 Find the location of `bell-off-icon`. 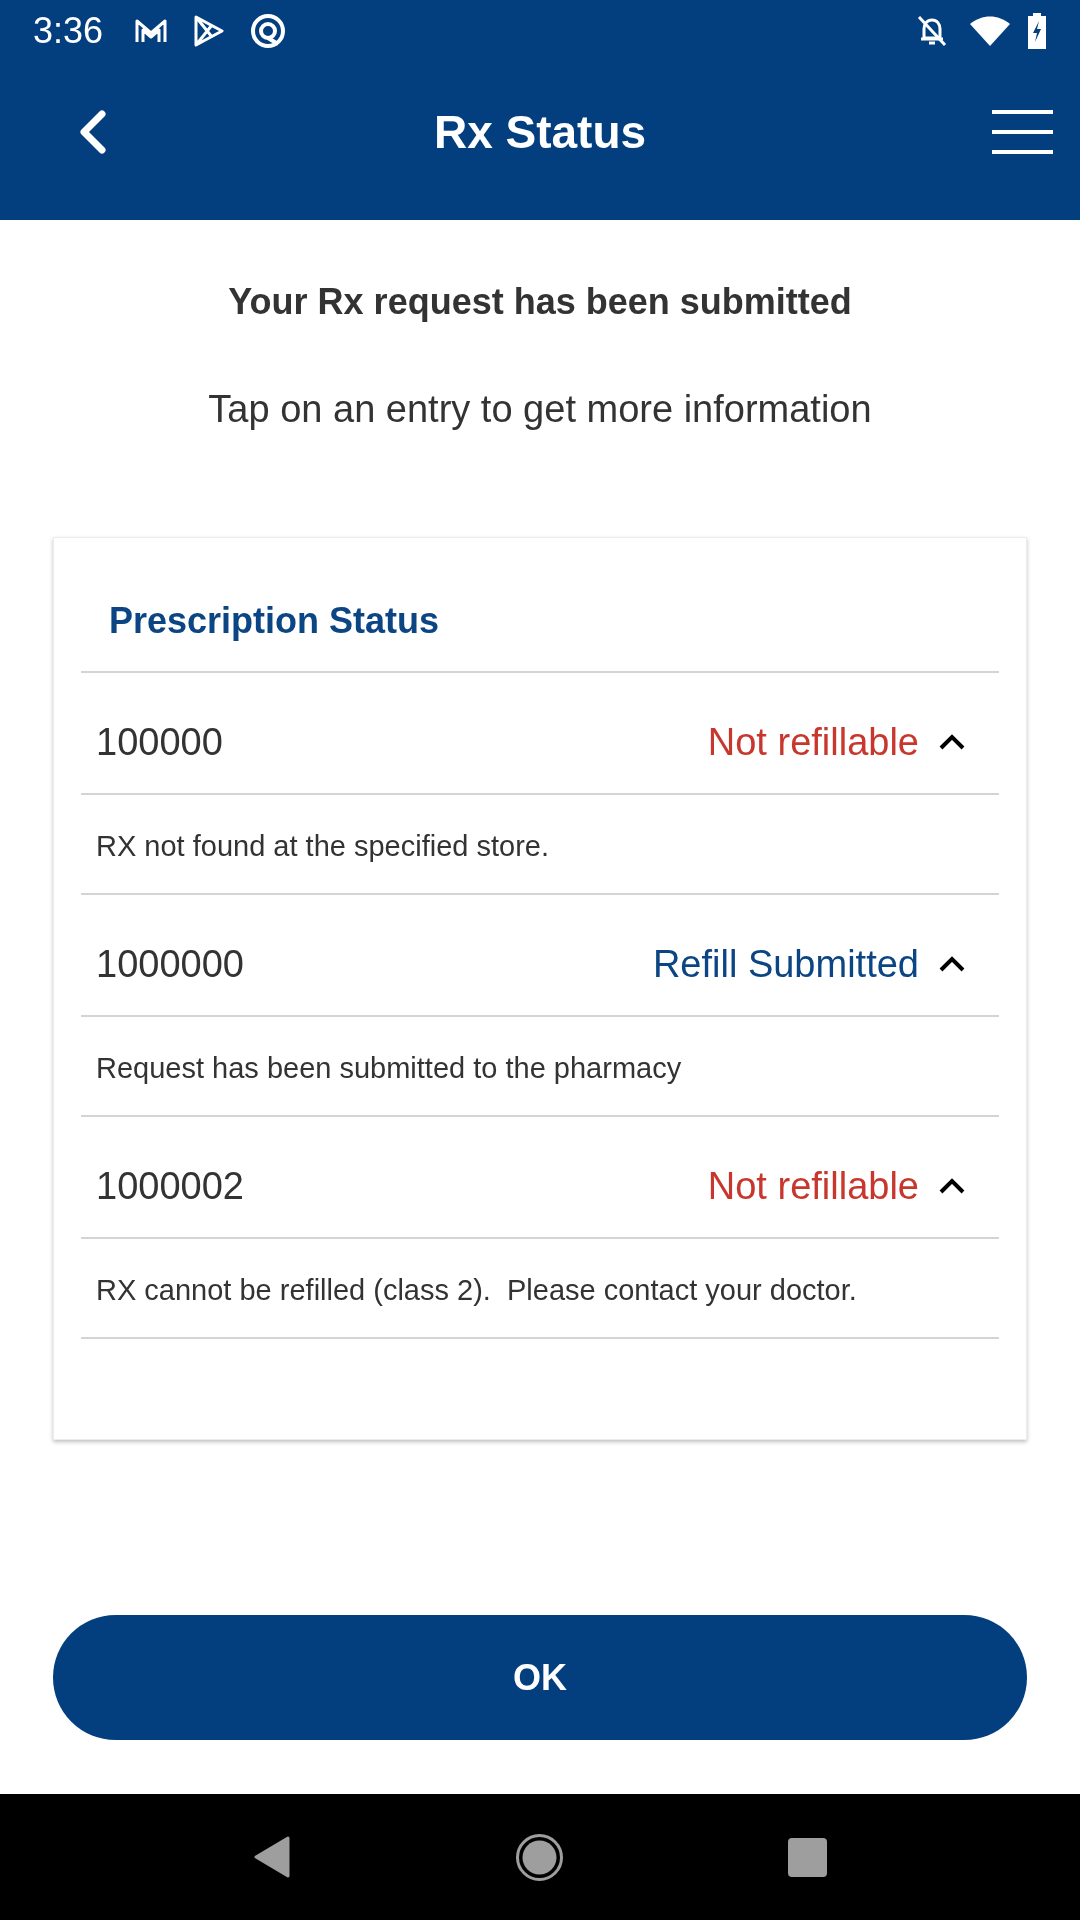

bell-off-icon is located at coordinates (932, 31).